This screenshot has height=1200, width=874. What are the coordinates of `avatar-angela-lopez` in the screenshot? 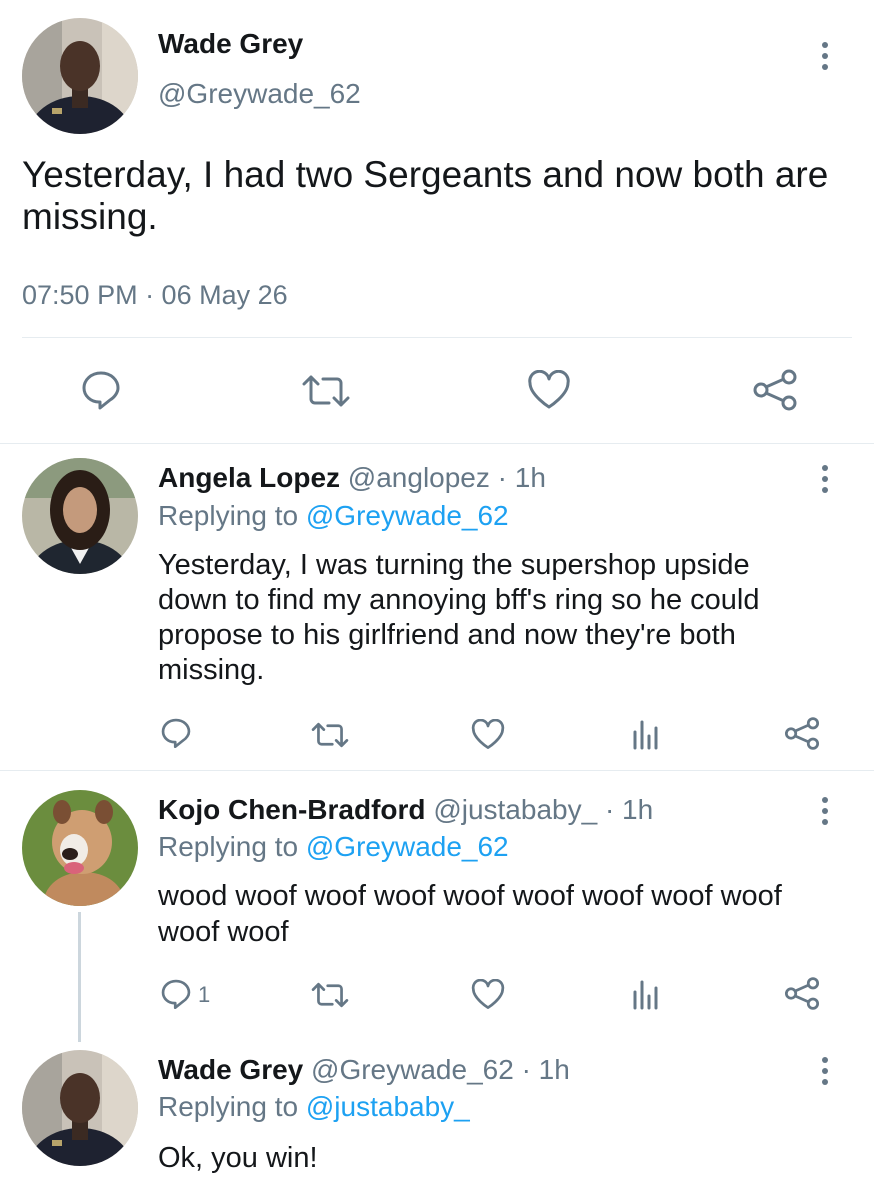 It's located at (80, 516).